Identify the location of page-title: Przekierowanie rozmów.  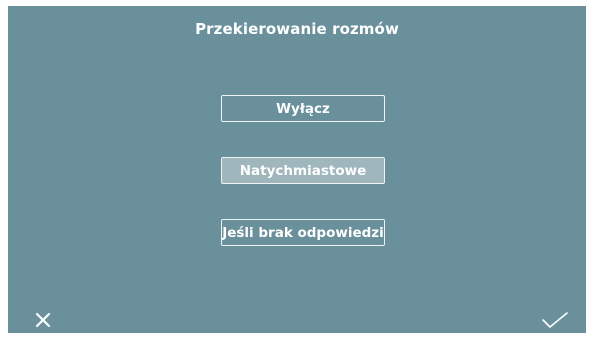
(297, 29).